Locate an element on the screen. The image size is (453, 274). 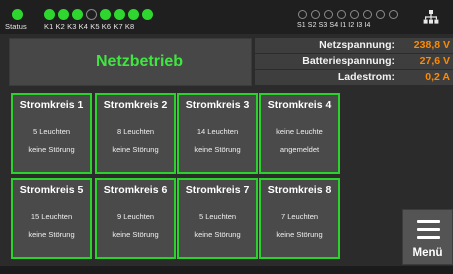
input-led-s2 is located at coordinates (315, 14).